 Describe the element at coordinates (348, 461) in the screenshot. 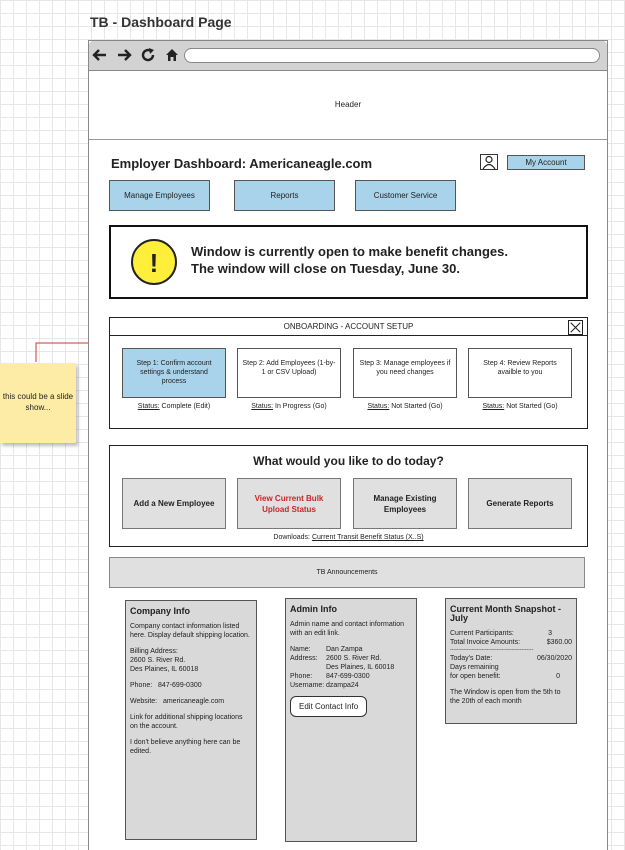

I see `todo-title: What would you like to do today?` at that location.